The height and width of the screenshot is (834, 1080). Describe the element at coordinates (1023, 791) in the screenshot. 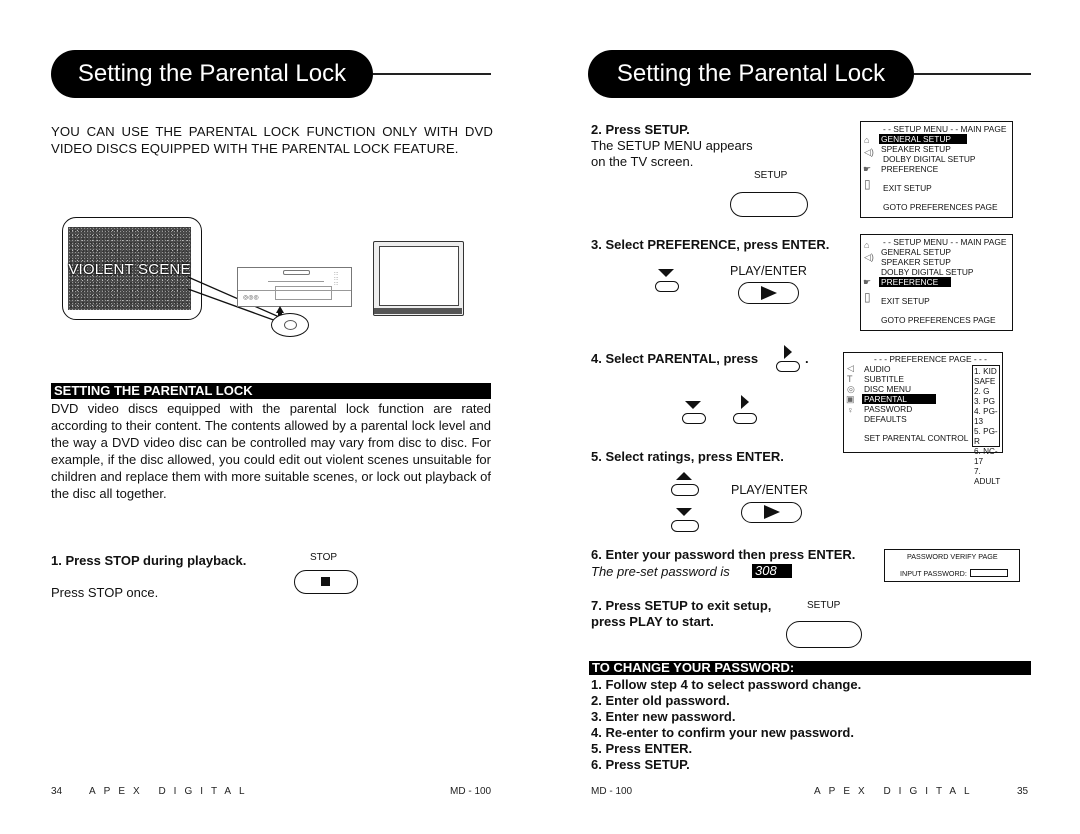

I see `footer-page-number-right: 35` at that location.